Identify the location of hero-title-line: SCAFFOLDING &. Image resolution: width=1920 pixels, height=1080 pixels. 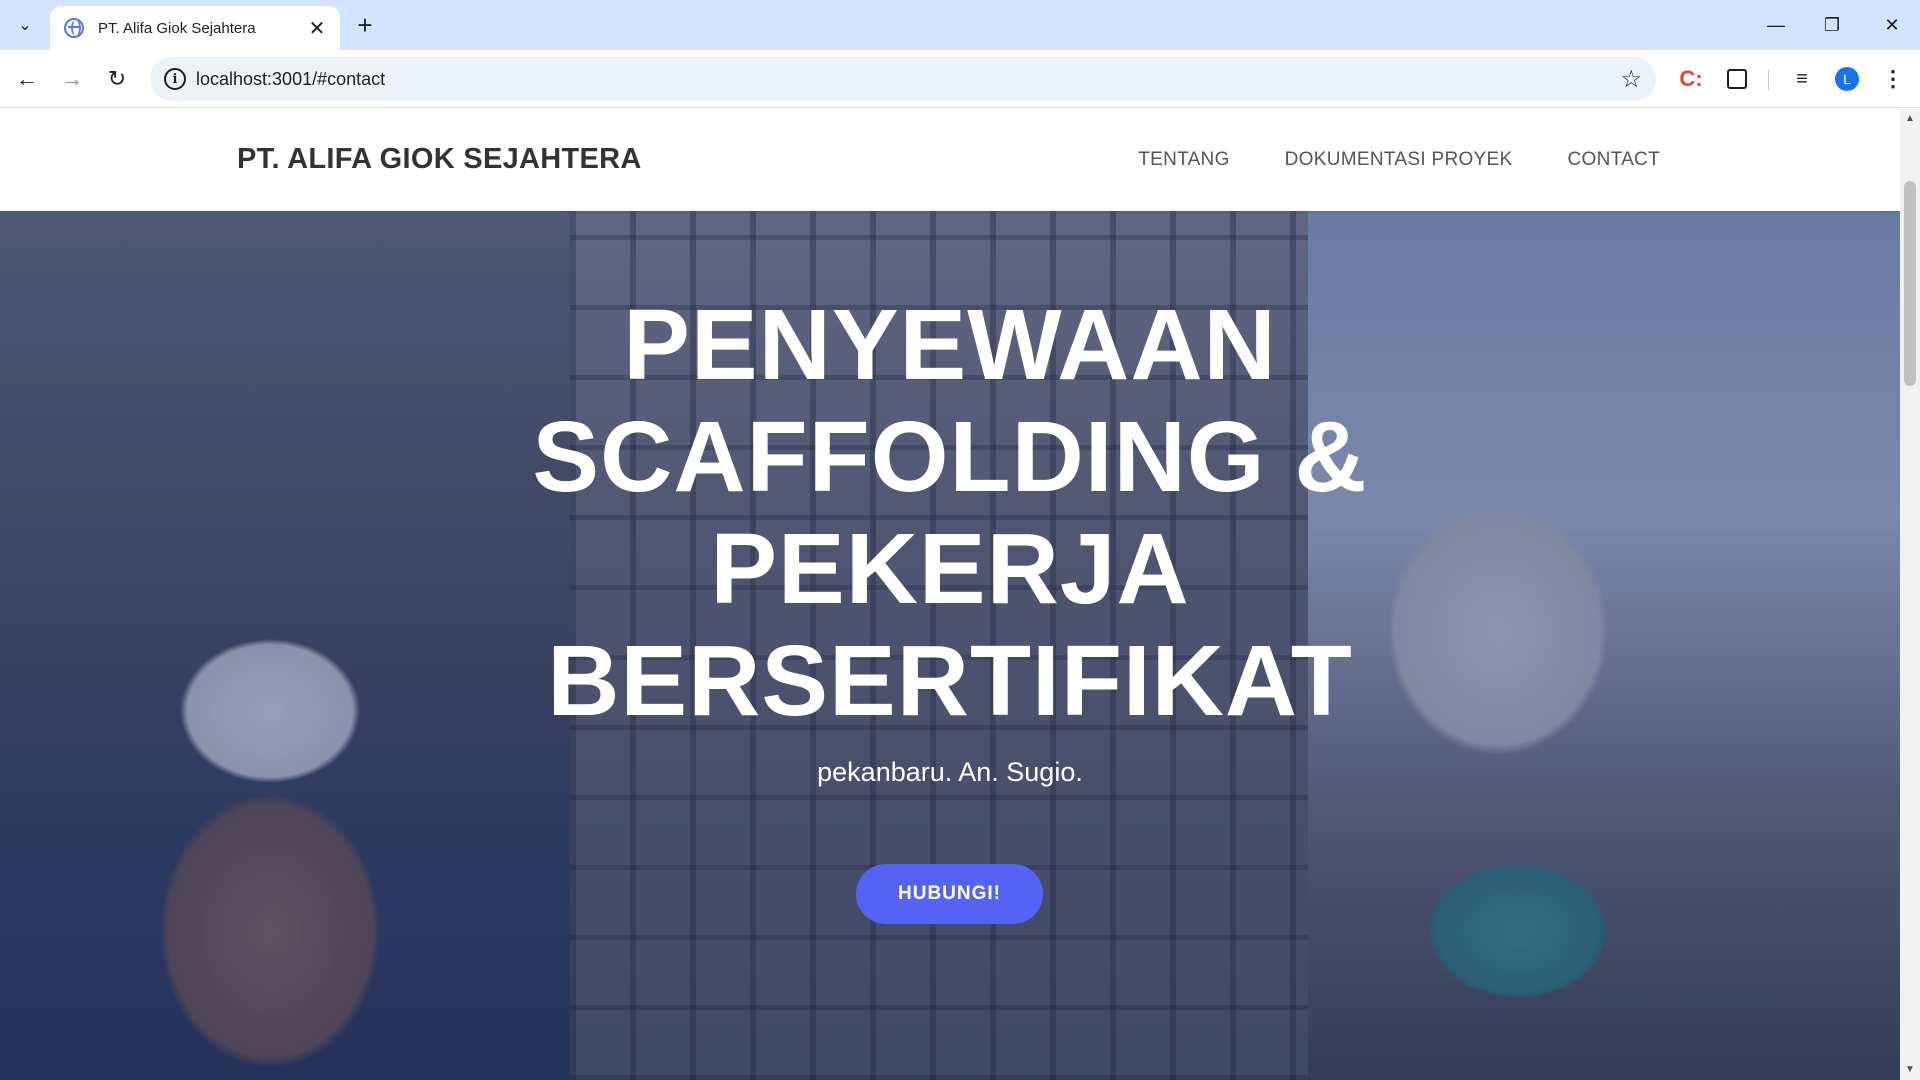
(950, 457).